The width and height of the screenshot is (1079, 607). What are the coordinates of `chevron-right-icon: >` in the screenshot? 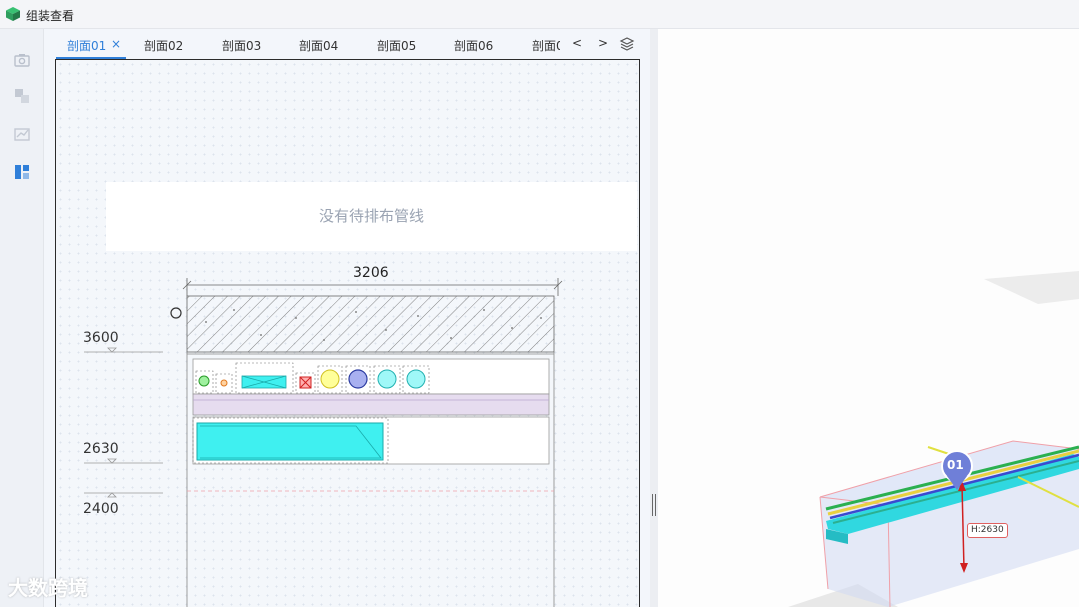 It's located at (603, 43).